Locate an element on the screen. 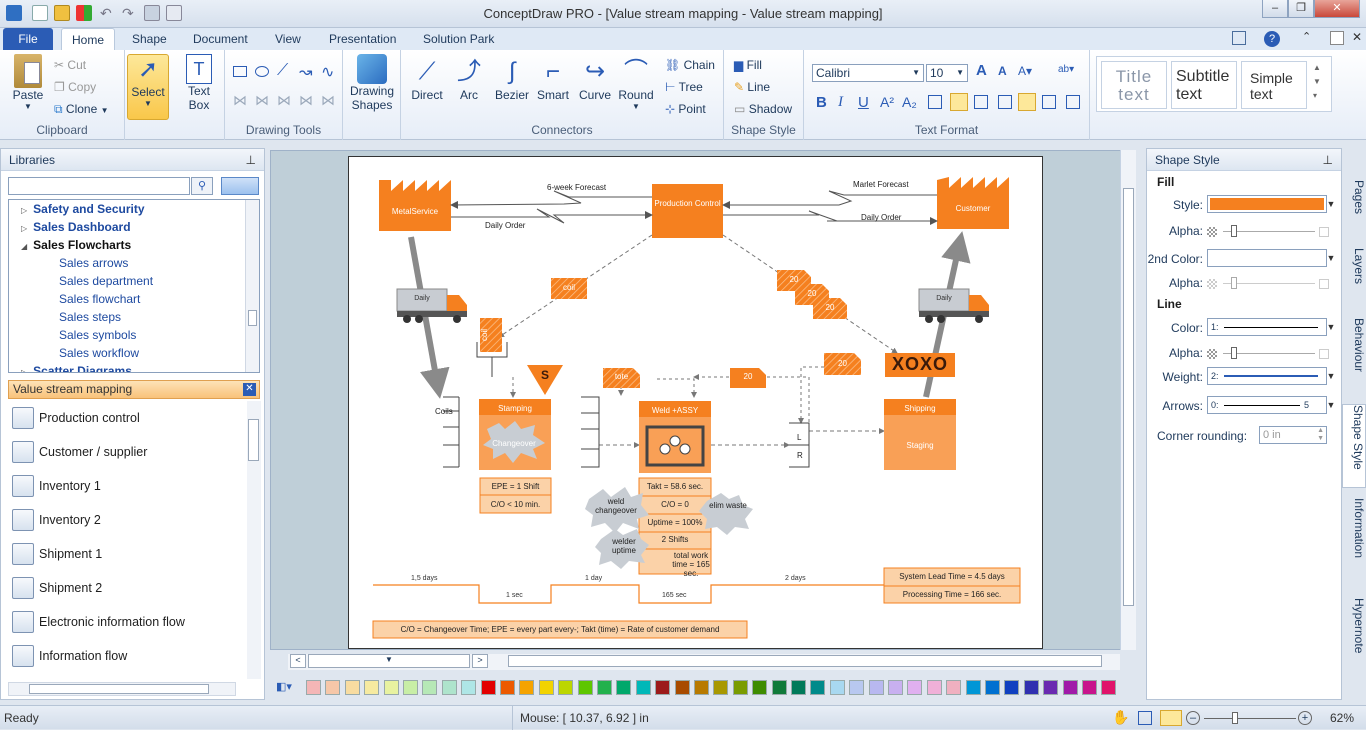  fit-page-icon is located at coordinates (1145, 718).